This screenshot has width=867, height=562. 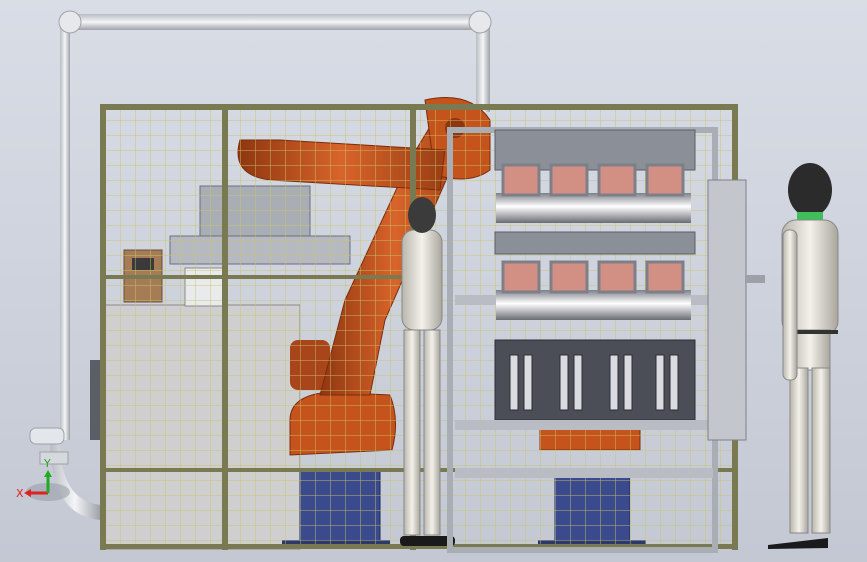 What do you see at coordinates (47, 463) in the screenshot?
I see `y-axis-label: Y` at bounding box center [47, 463].